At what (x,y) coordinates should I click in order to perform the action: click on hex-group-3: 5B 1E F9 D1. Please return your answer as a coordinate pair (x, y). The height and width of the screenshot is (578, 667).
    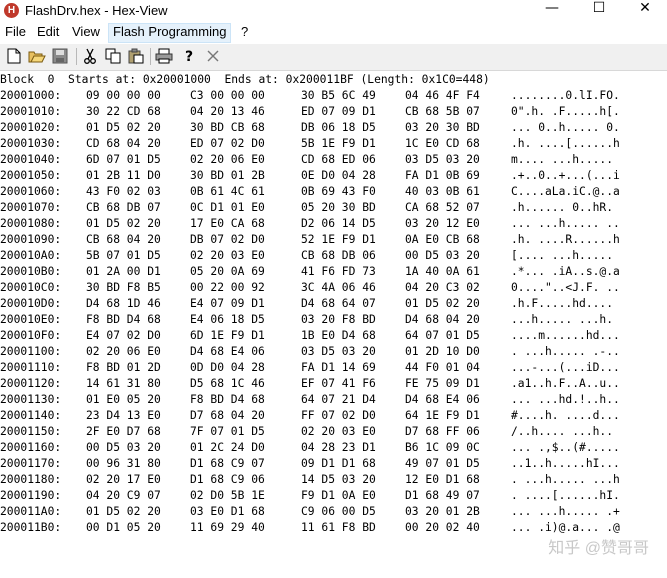
    Looking at the image, I should click on (338, 143).